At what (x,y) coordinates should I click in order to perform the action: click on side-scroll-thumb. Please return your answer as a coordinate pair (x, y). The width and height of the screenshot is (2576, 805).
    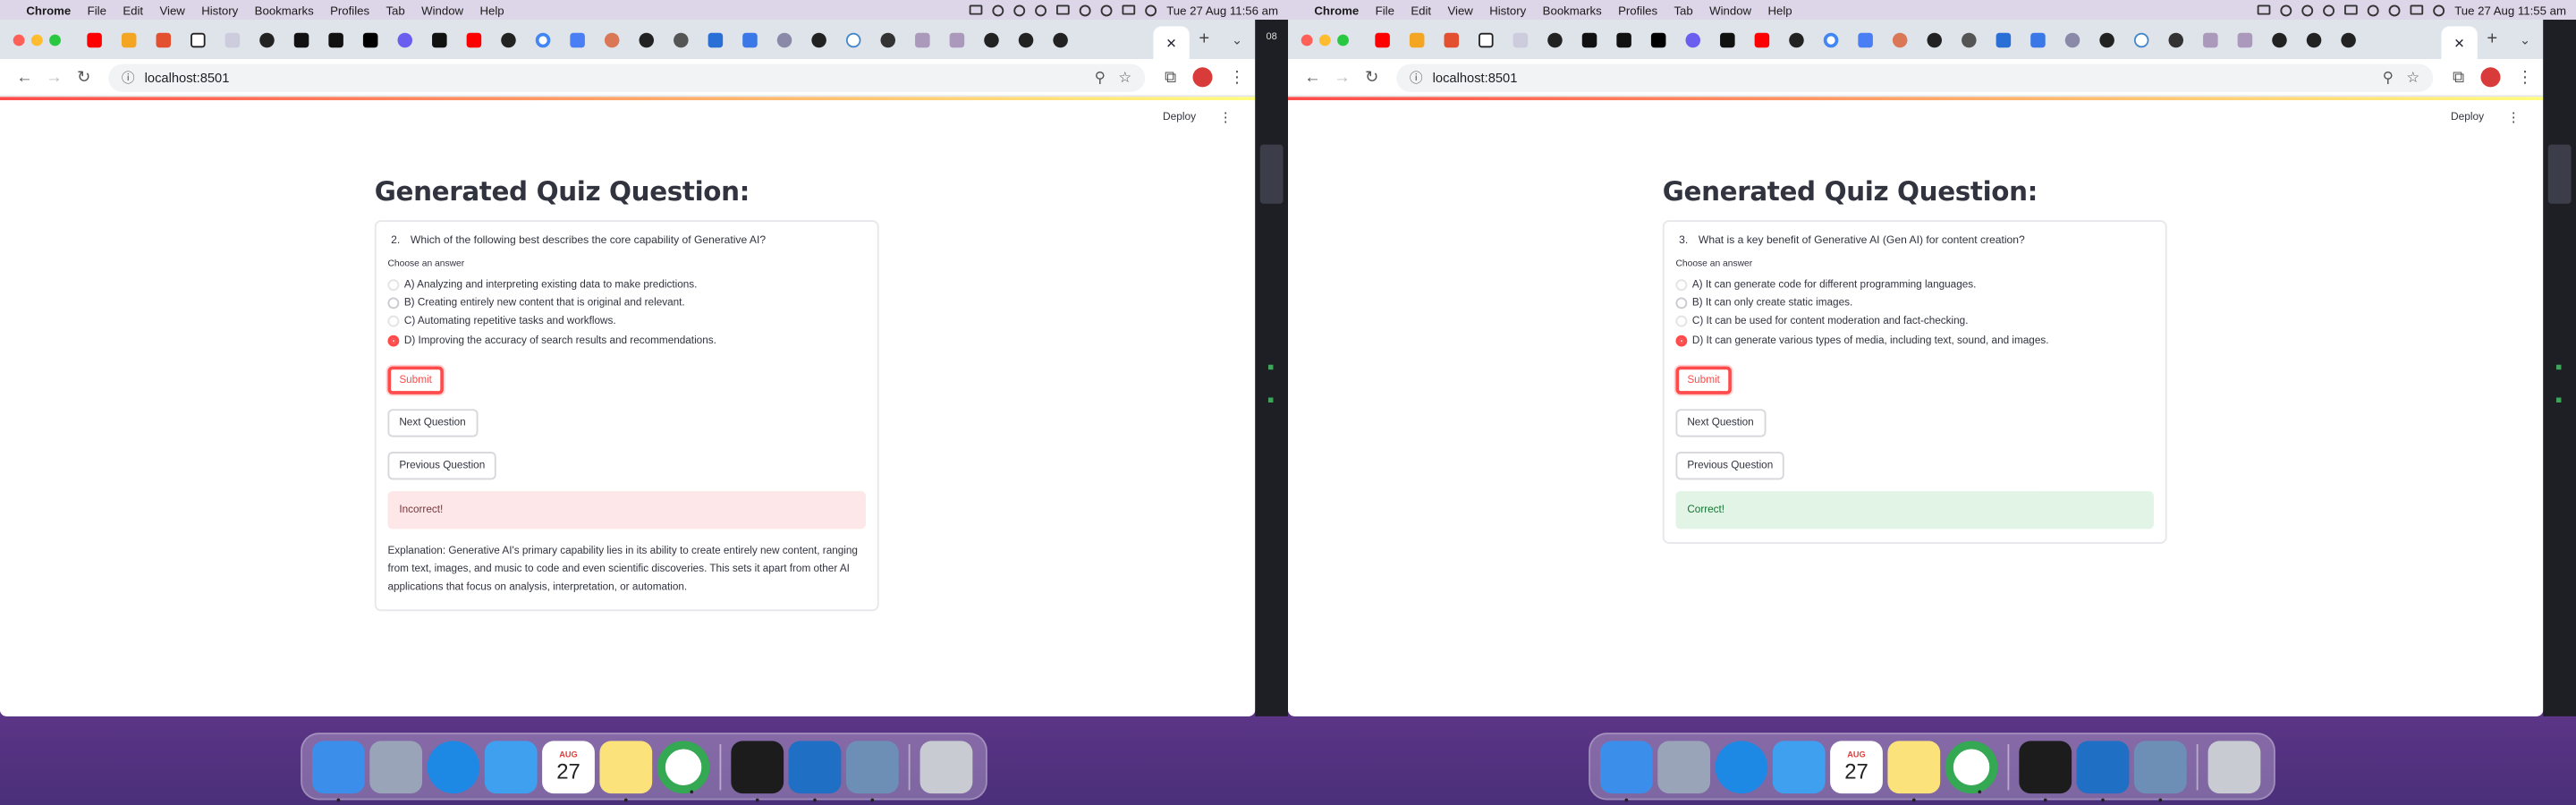
    Looking at the image, I should click on (2559, 174).